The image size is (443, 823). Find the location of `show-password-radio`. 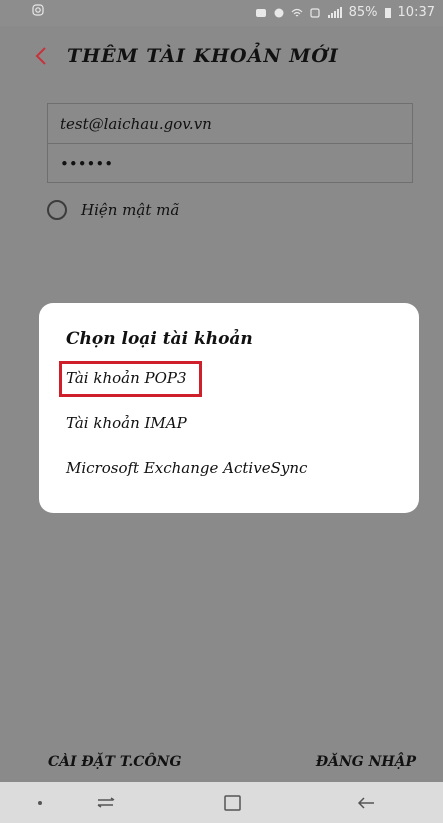

show-password-radio is located at coordinates (57, 210).